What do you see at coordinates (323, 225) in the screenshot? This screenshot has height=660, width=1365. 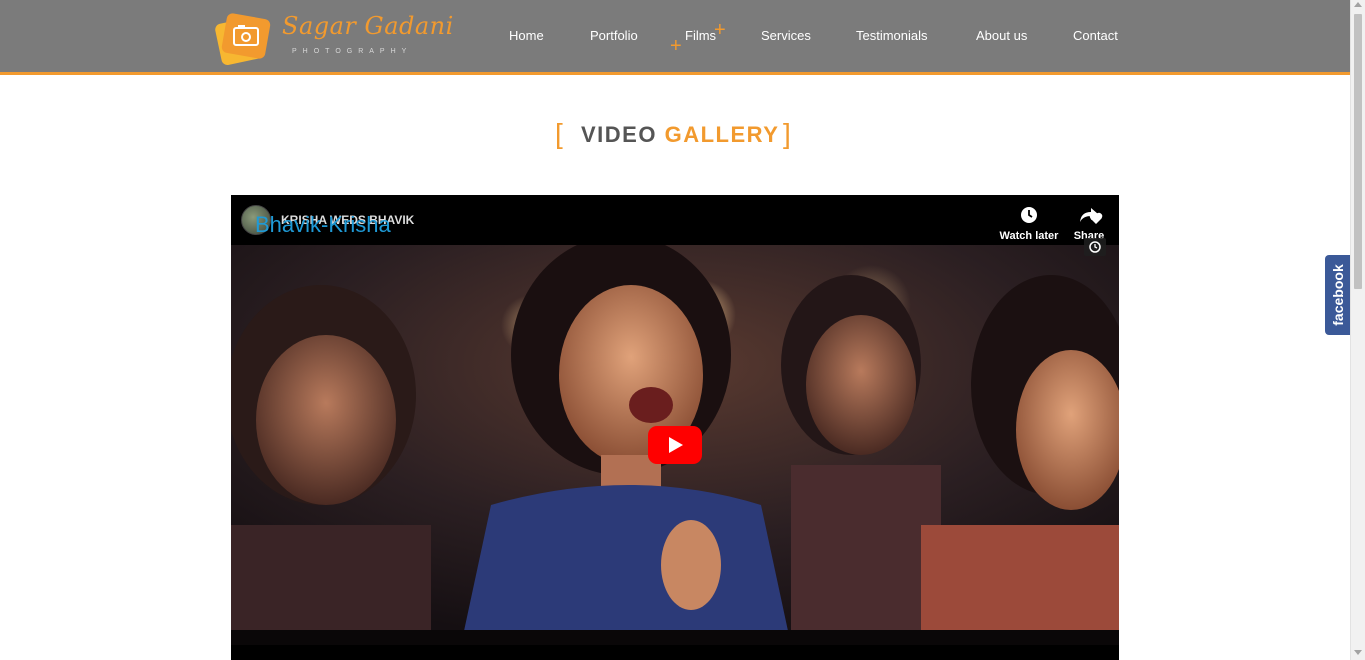 I see `video-title: Bhavik-Krisha` at bounding box center [323, 225].